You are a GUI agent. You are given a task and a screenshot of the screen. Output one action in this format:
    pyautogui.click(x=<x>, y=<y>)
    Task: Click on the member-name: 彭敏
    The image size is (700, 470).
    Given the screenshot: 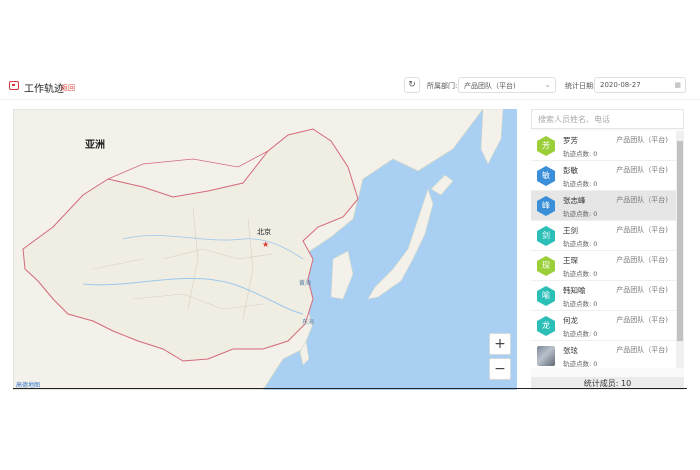 What is the action you would take?
    pyautogui.click(x=570, y=170)
    